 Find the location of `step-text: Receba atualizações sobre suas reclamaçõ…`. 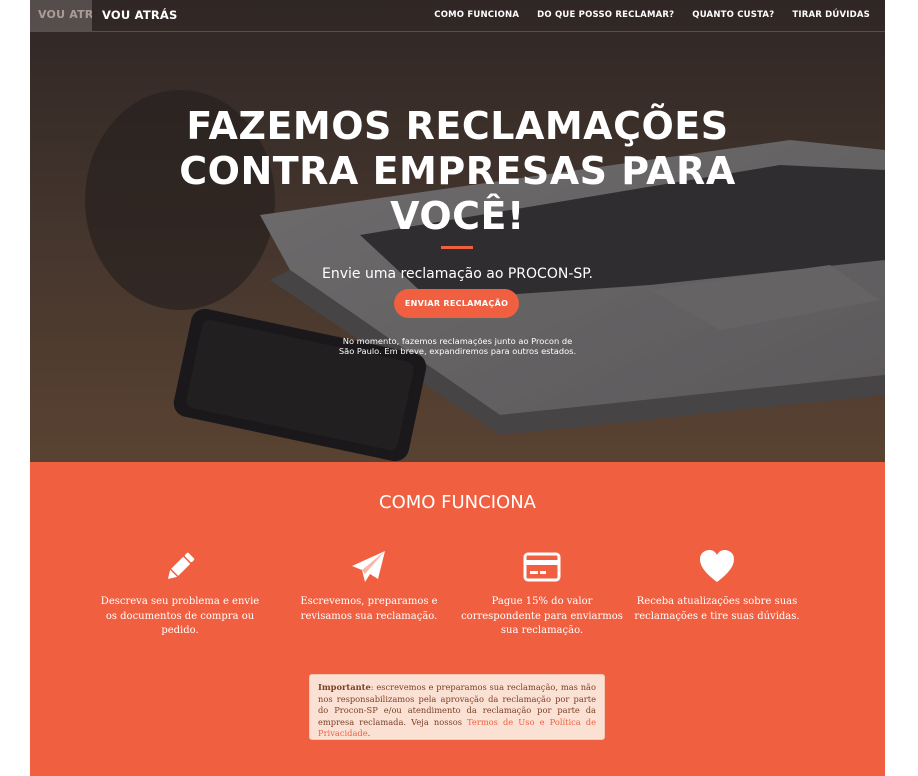

step-text: Receba atualizações sobre suas reclamaçõ… is located at coordinates (717, 609).